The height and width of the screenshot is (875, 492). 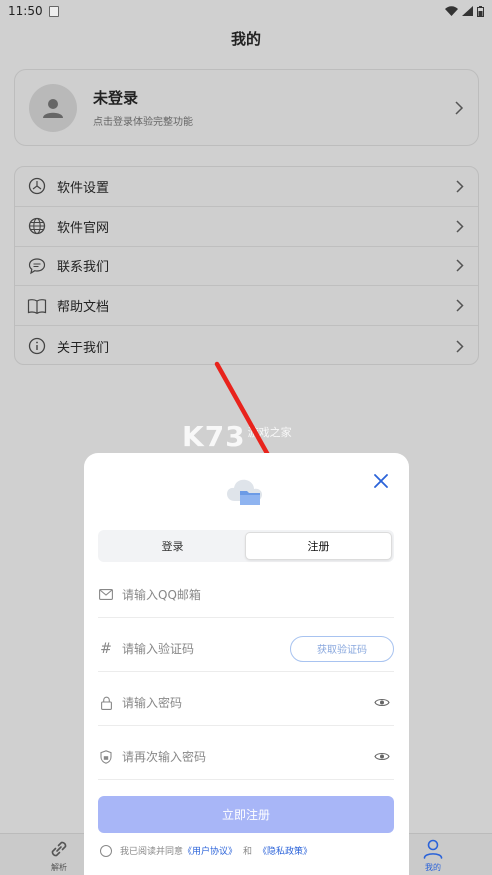 I want to click on mail-icon, so click(x=106, y=594).